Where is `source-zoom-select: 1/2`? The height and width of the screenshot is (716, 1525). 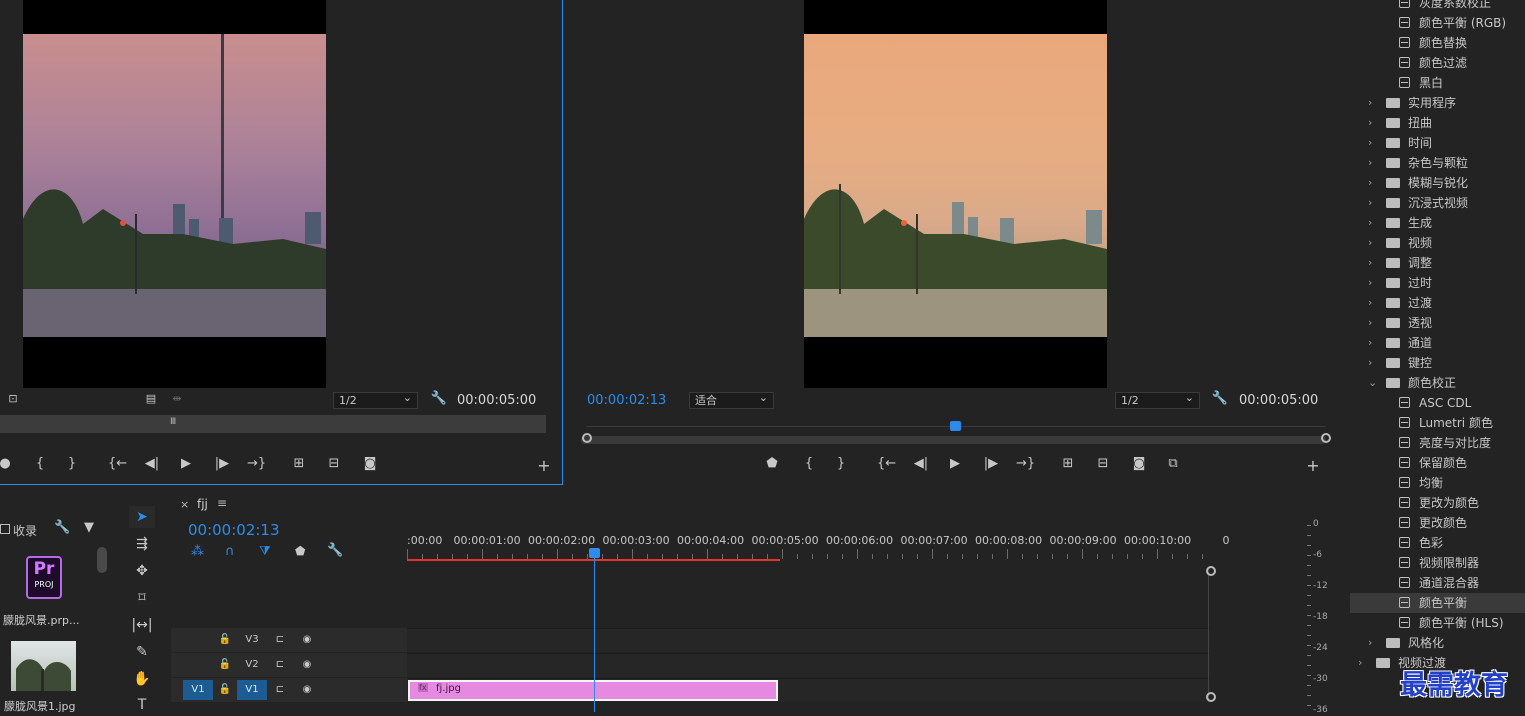 source-zoom-select: 1/2 is located at coordinates (375, 399).